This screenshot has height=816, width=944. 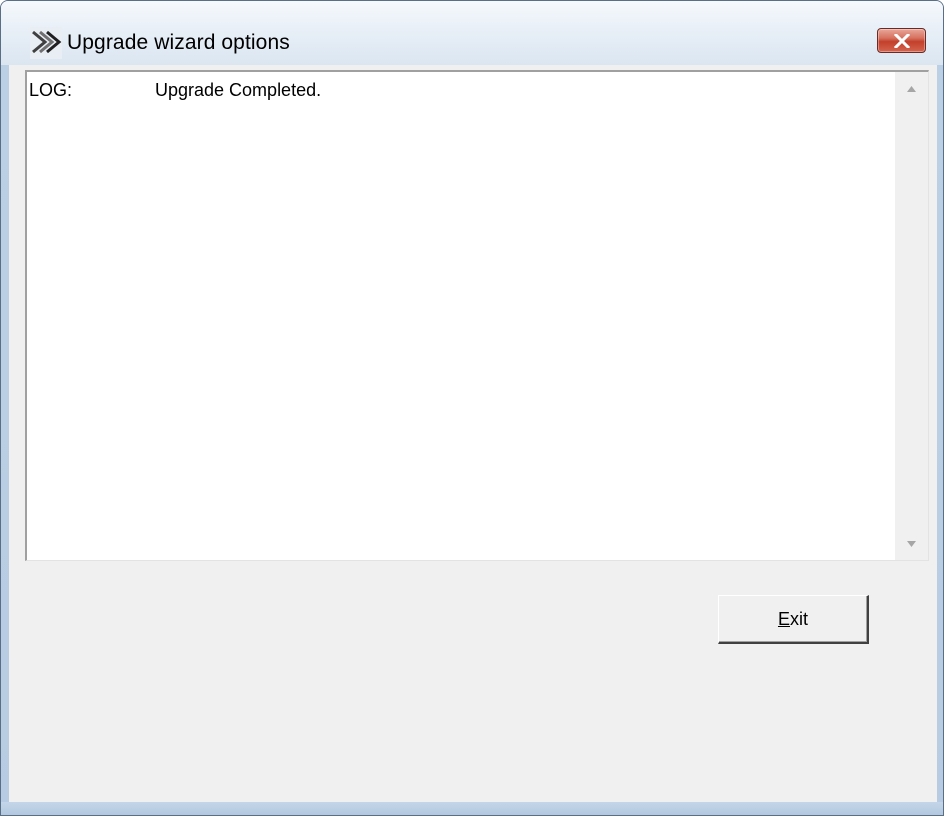 What do you see at coordinates (178, 42) in the screenshot?
I see `window-title: Upgrade wizard options` at bounding box center [178, 42].